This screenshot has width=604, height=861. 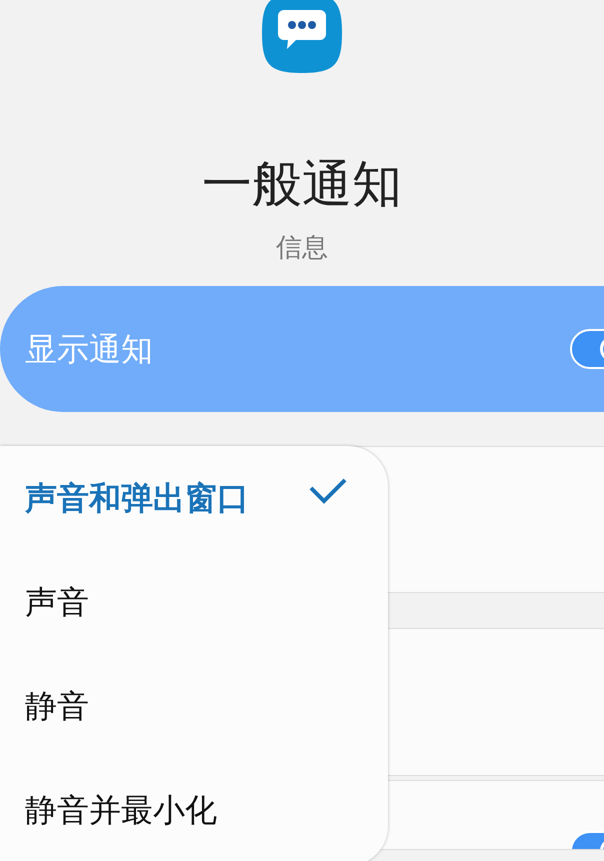 I want to click on menu-item: 声音和弹出窗口, so click(x=194, y=528).